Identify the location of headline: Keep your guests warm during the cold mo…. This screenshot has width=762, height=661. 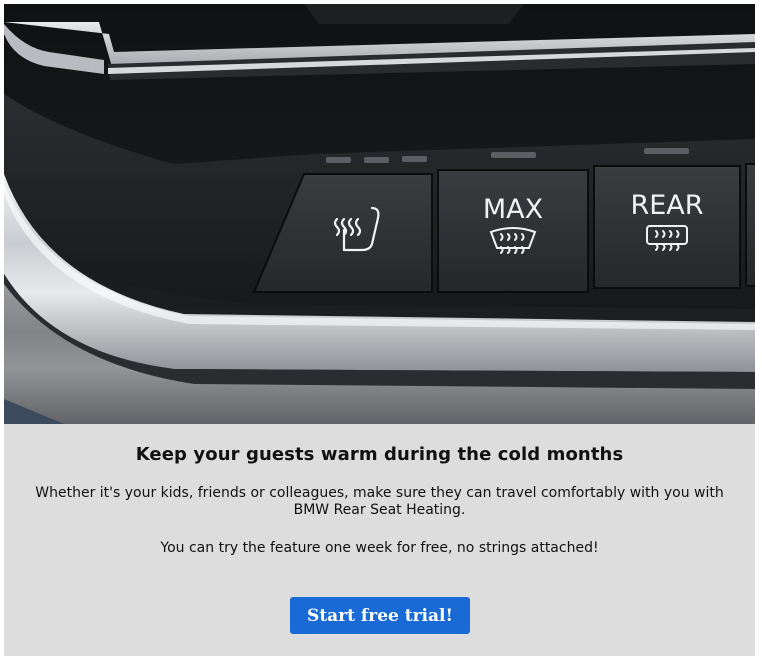
(379, 454).